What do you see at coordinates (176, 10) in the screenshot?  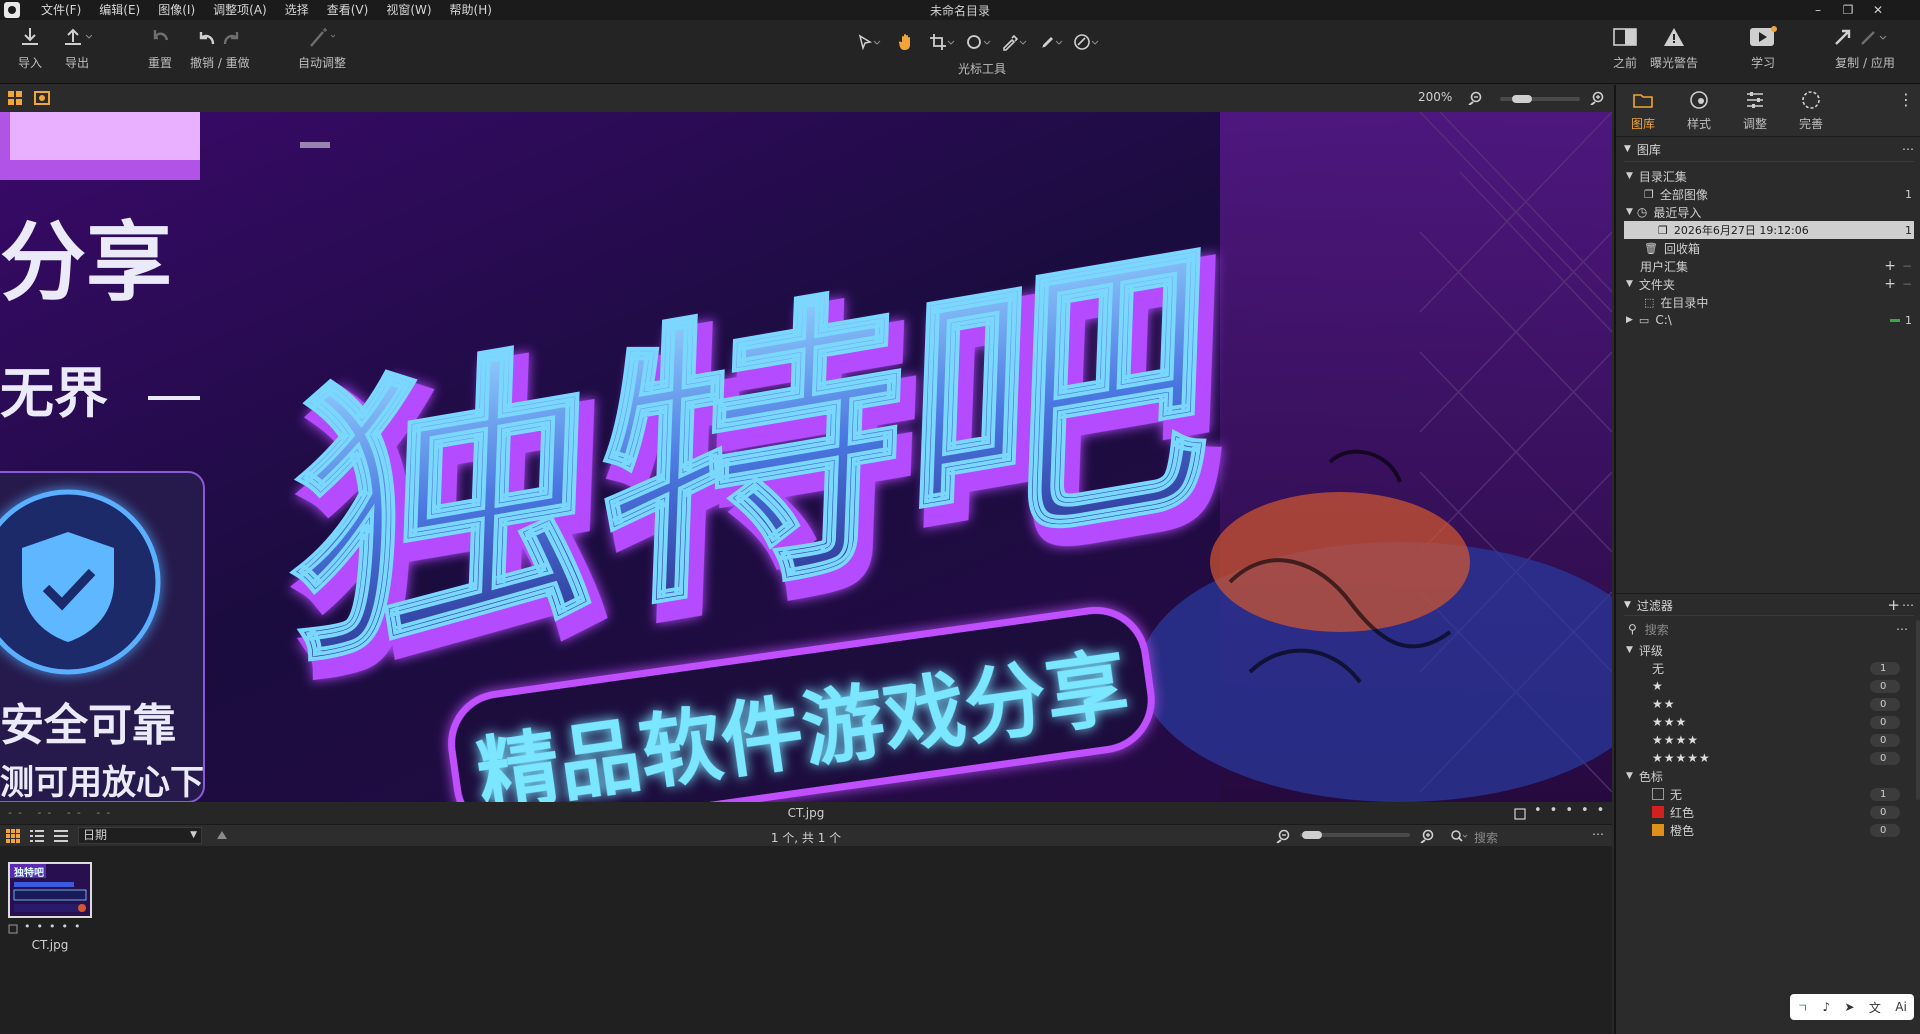 I see `menu-image: 图像(I)` at bounding box center [176, 10].